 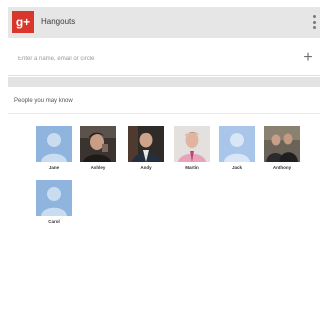 I want to click on person-card-andy: Andy, so click(x=146, y=150).